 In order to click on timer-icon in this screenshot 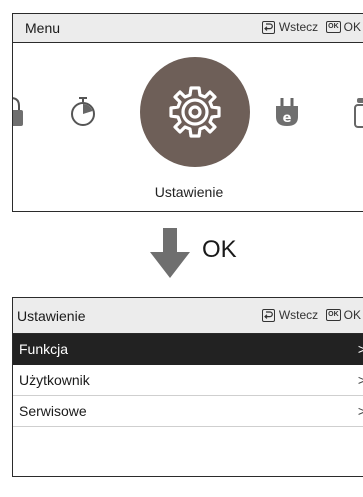, I will do `click(83, 112)`.